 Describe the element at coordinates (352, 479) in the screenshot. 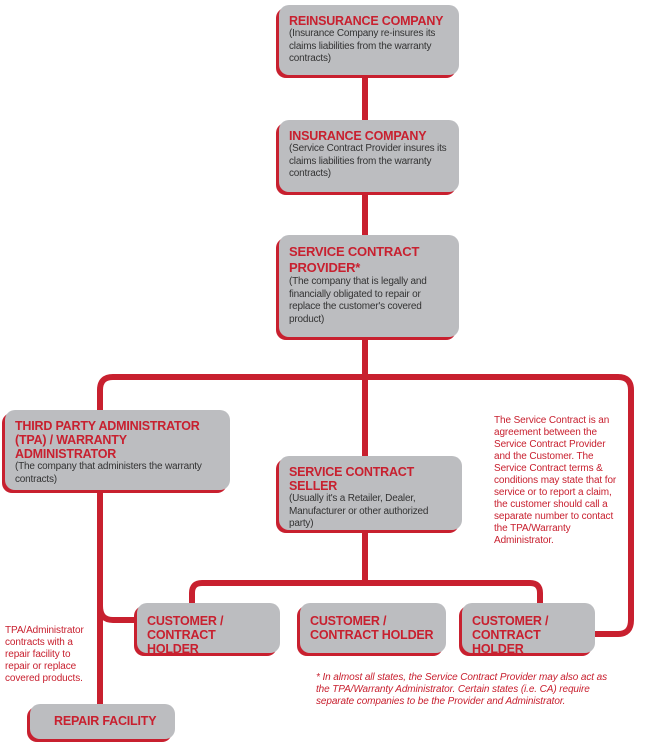

I see `node-title: SERVICE CONTRACT SELLER` at that location.